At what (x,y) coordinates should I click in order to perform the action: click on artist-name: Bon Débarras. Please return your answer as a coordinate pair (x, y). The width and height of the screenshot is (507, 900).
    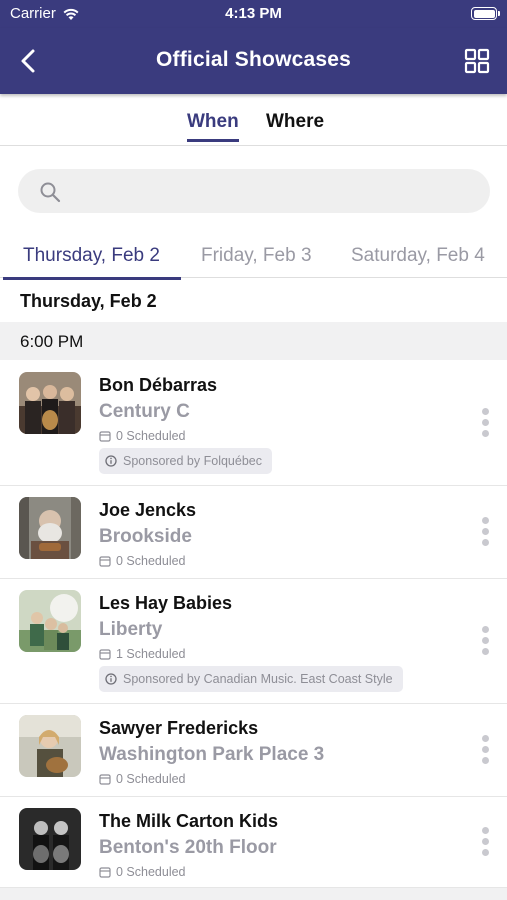
    Looking at the image, I should click on (158, 385).